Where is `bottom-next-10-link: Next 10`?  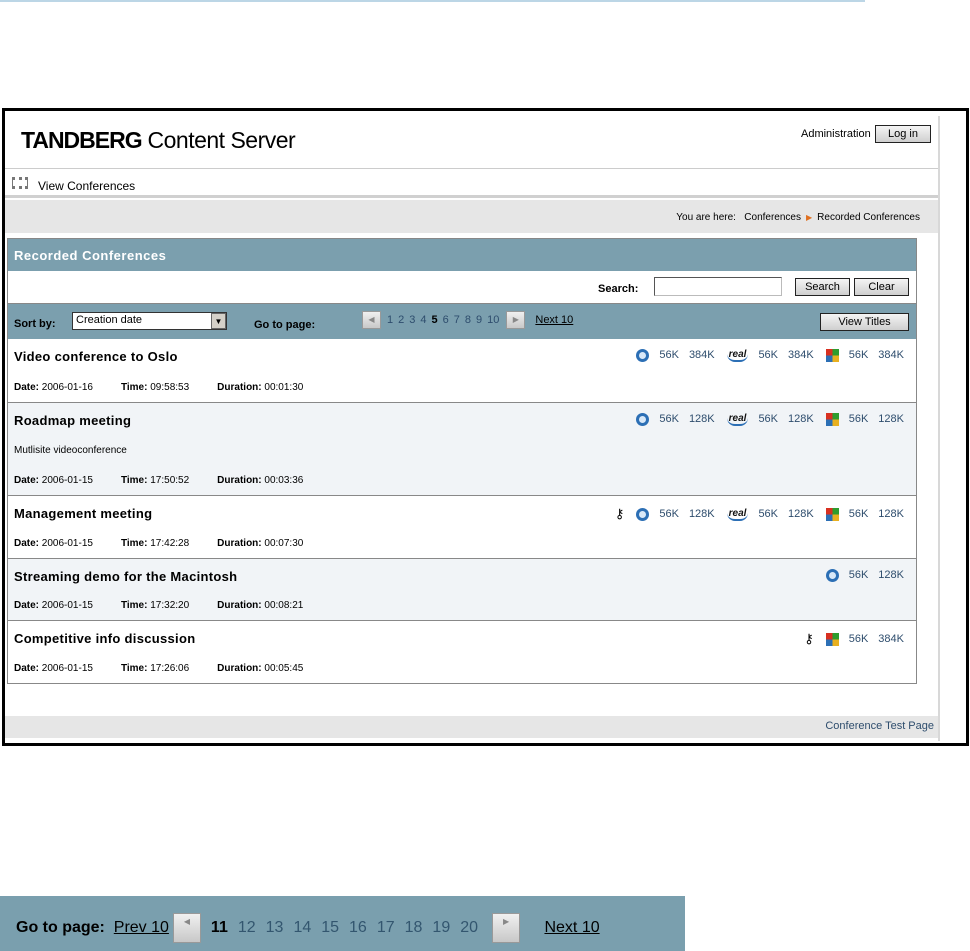 bottom-next-10-link: Next 10 is located at coordinates (571, 927).